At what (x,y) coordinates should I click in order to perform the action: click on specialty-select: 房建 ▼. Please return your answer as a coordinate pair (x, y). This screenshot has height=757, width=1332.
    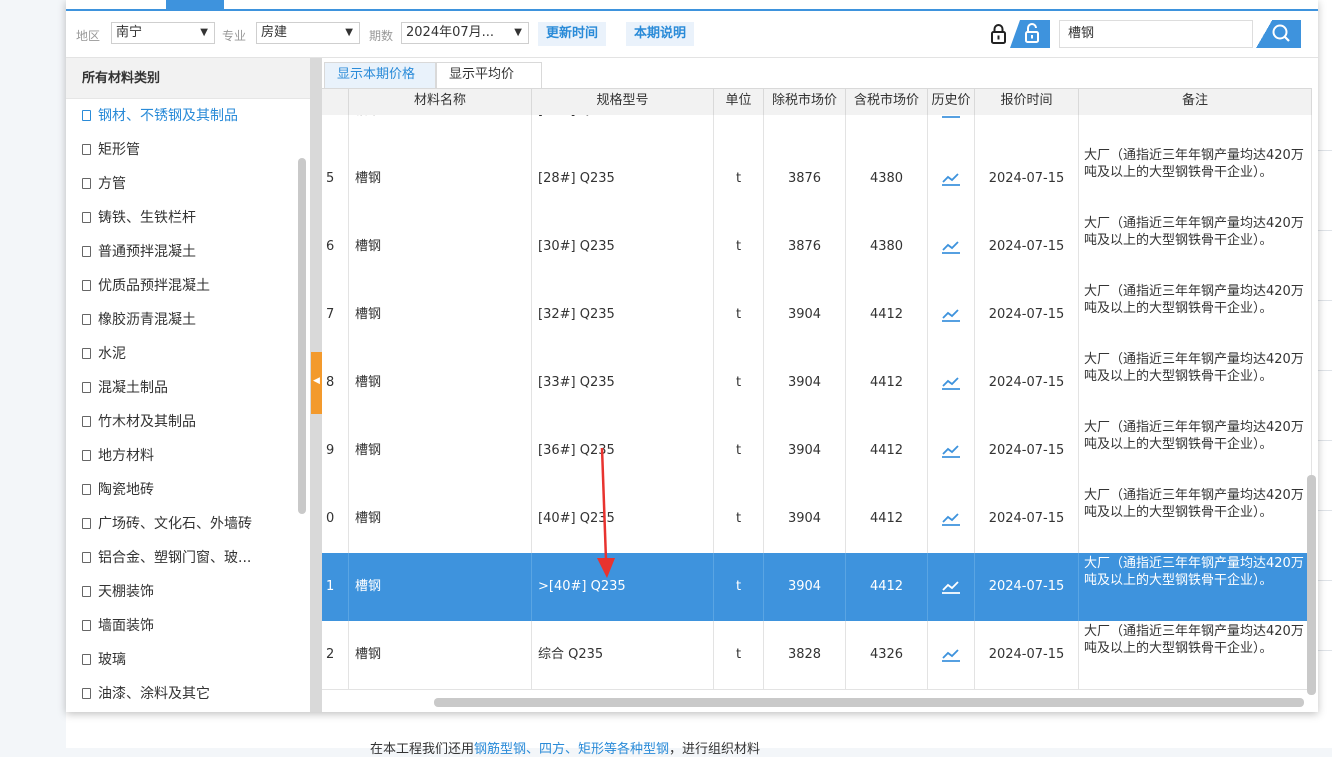
    Looking at the image, I should click on (308, 33).